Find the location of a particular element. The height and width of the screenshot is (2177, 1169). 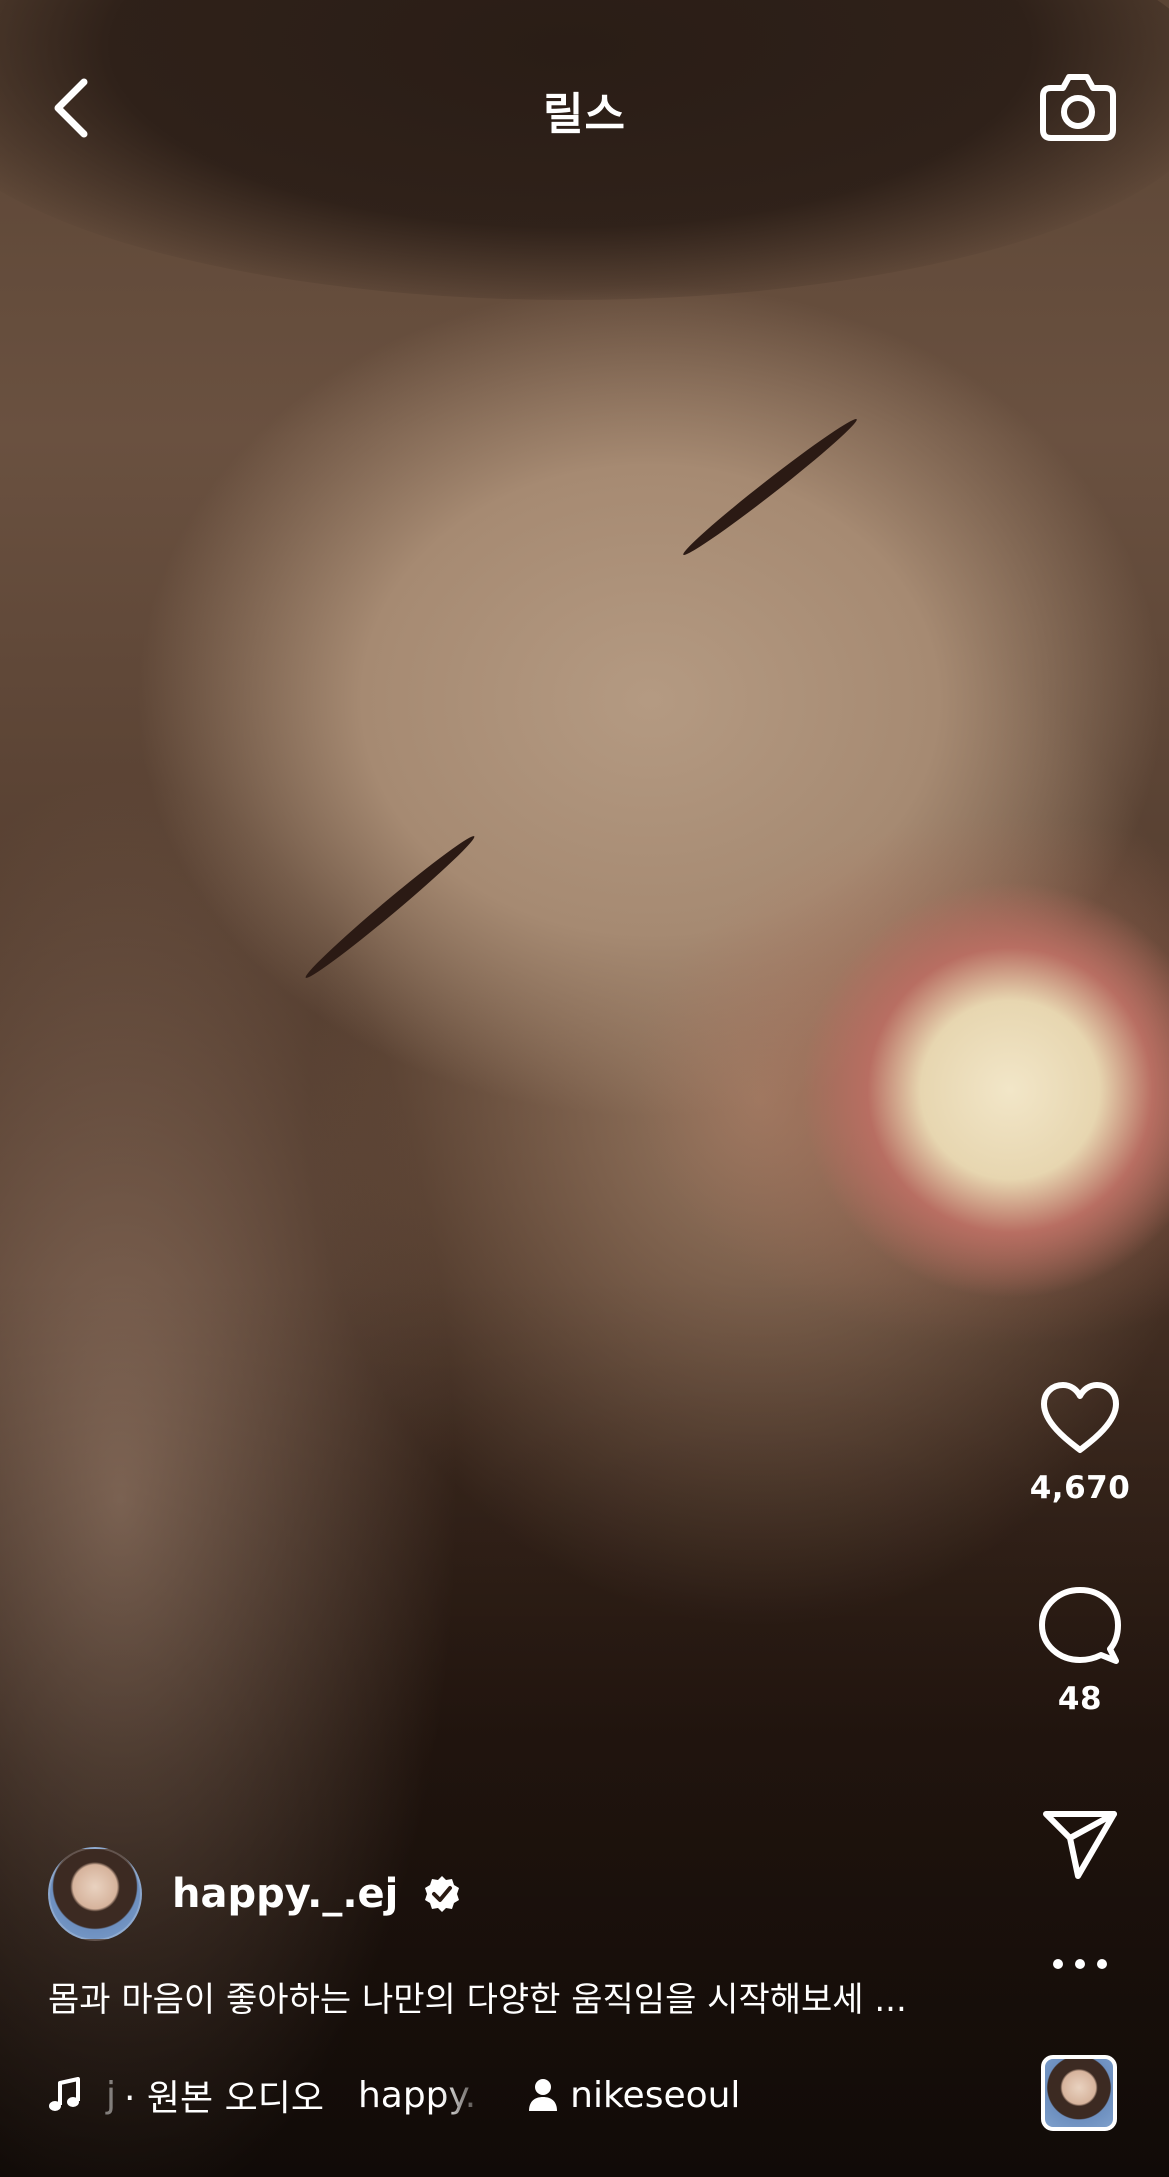

original-audio-link: · 원본 오디오 is located at coordinates (224, 2095).